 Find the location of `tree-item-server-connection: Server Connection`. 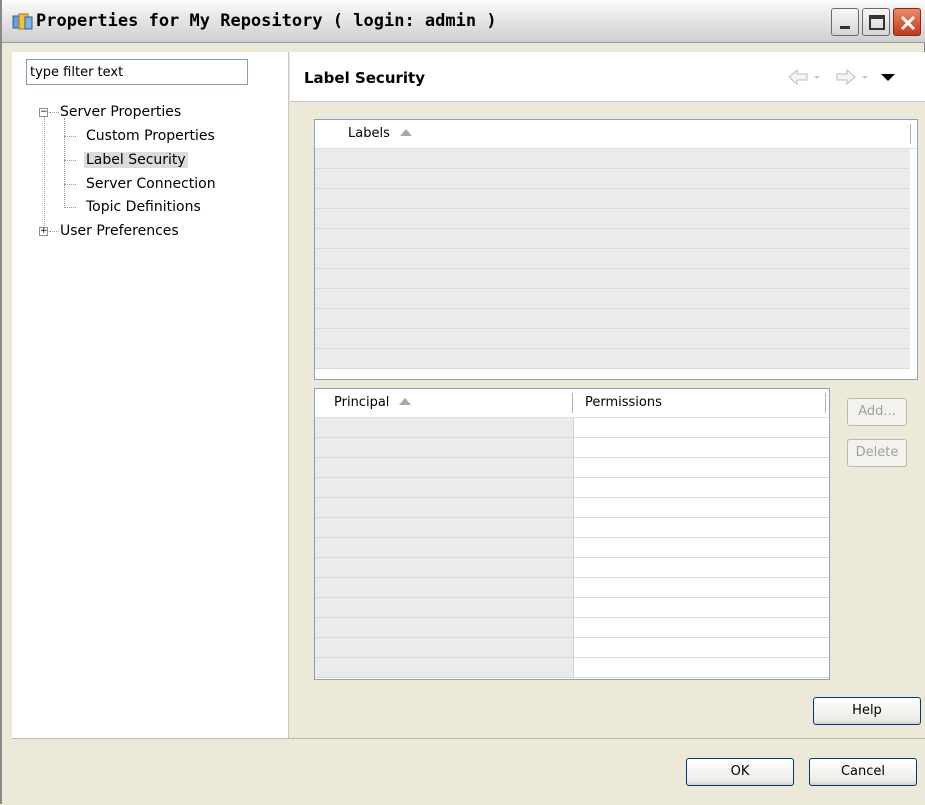

tree-item-server-connection: Server Connection is located at coordinates (151, 184).